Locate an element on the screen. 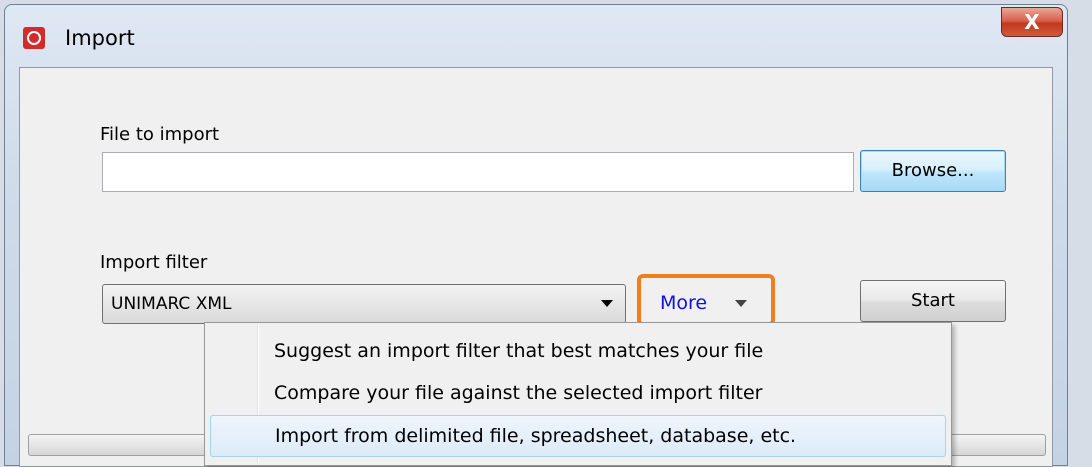  more-dropdown-icon is located at coordinates (741, 303).